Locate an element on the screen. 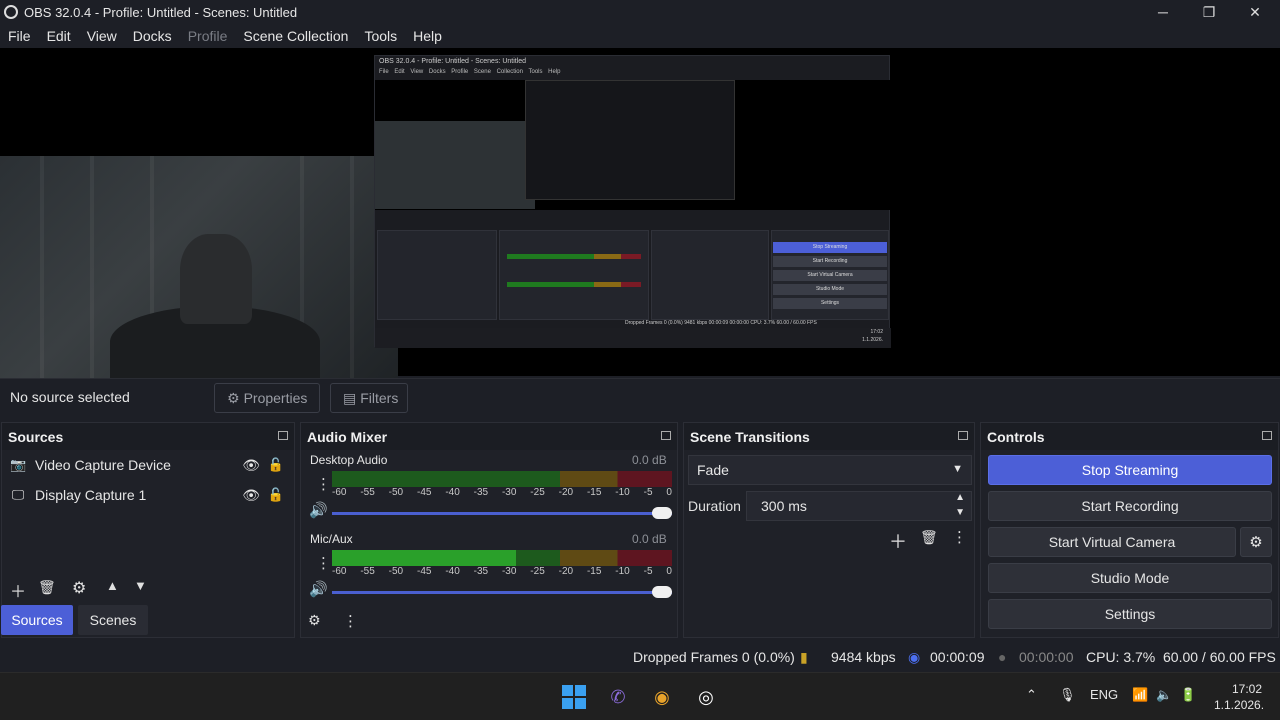 This screenshot has height=720, width=1280. source-properties-button: ⚙ is located at coordinates (79, 588).